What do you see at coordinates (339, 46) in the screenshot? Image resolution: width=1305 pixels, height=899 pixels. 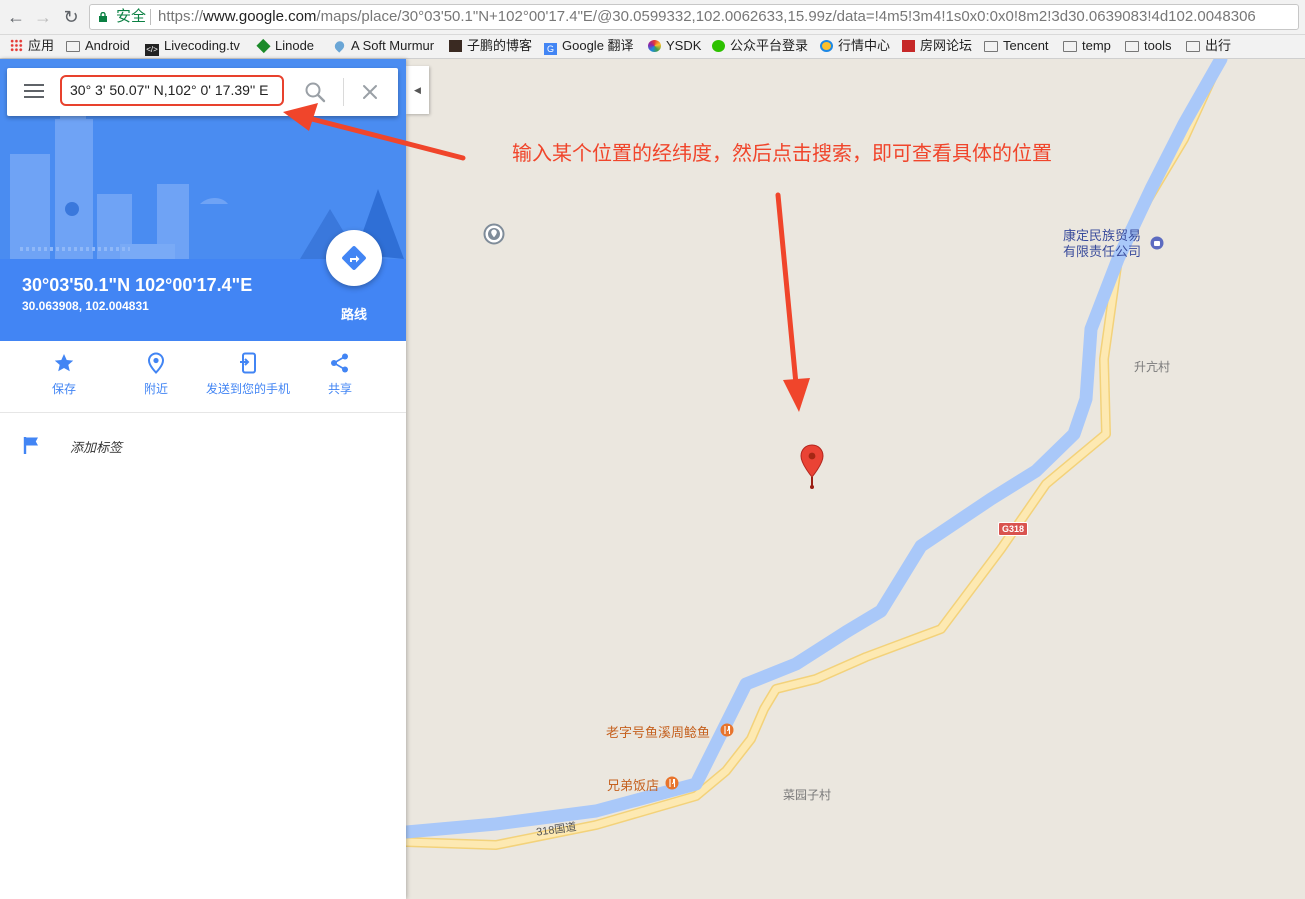 I see `droplet-icon` at bounding box center [339, 46].